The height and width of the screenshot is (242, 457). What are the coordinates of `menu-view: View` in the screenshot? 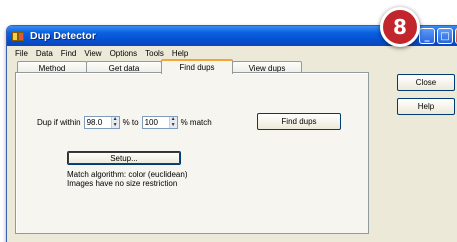 It's located at (92, 53).